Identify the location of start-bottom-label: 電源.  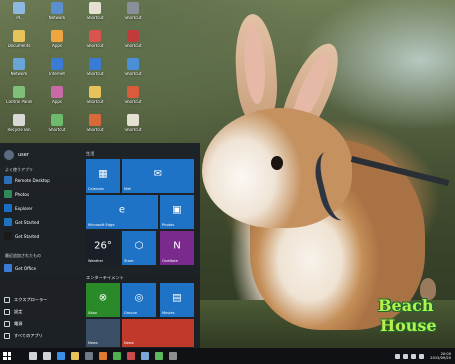
(18, 323).